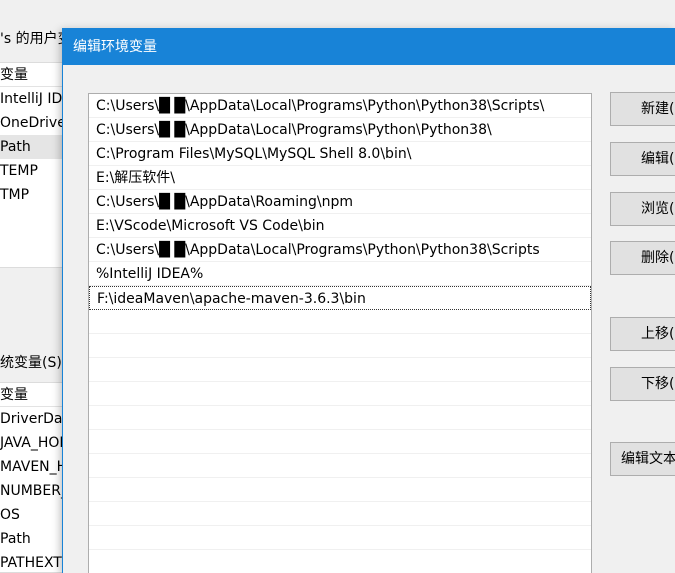 This screenshot has height=573, width=675. What do you see at coordinates (31, 195) in the screenshot?
I see `user-var-tmp: TMP` at bounding box center [31, 195].